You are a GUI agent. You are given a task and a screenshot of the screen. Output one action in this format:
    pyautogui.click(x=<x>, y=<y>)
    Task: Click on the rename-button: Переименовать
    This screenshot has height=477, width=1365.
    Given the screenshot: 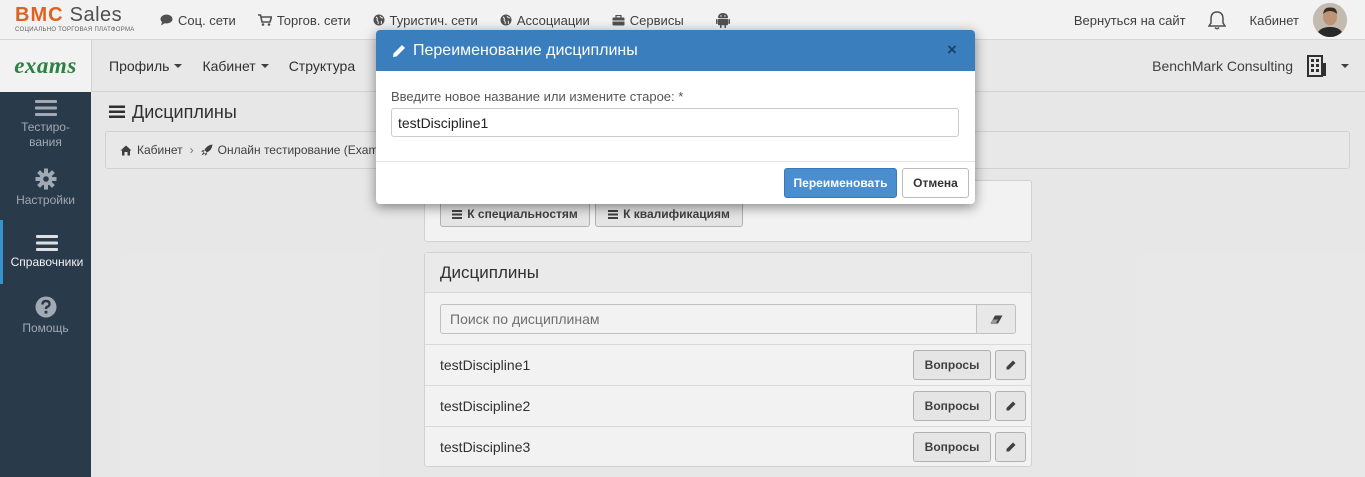 What is the action you would take?
    pyautogui.click(x=840, y=183)
    